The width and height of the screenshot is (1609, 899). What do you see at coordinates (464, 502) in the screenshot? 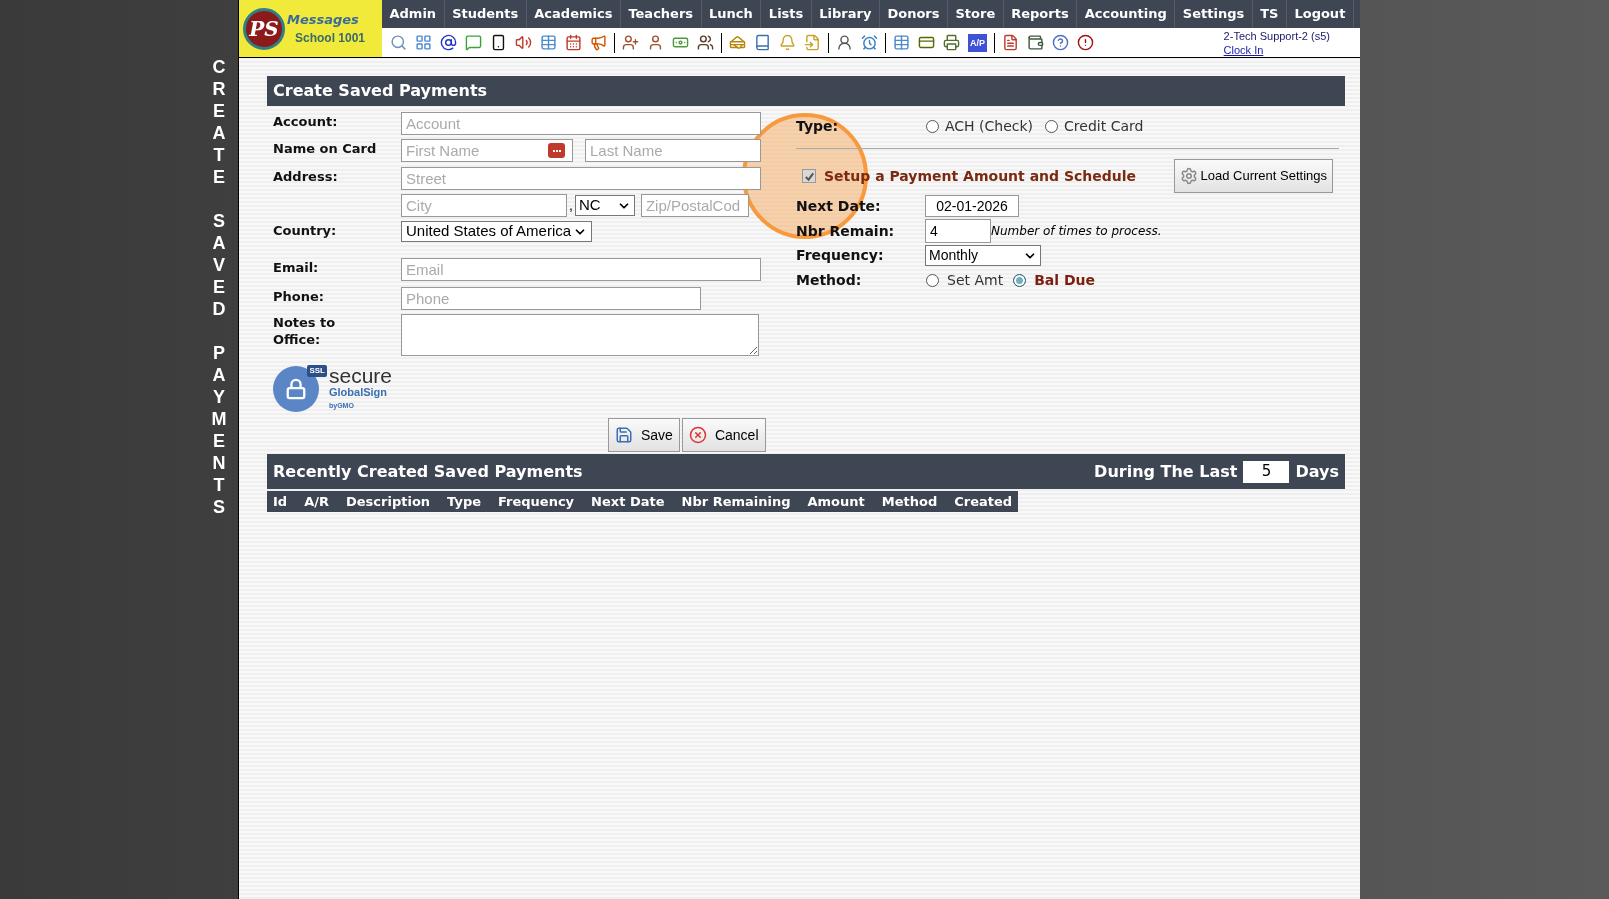
I see `column-header: Type` at bounding box center [464, 502].